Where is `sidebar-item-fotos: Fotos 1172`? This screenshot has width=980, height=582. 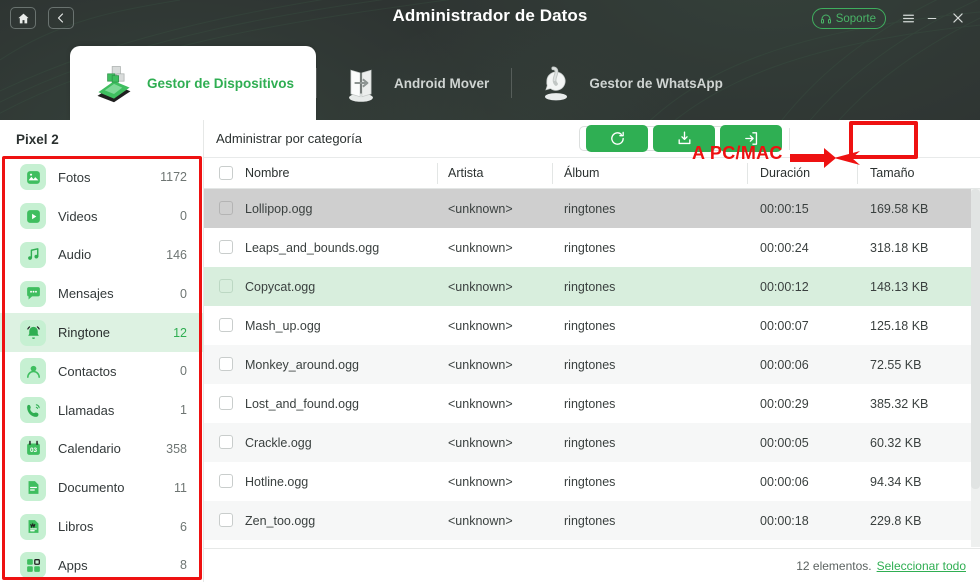
sidebar-item-fotos: Fotos 1172 is located at coordinates (101, 177).